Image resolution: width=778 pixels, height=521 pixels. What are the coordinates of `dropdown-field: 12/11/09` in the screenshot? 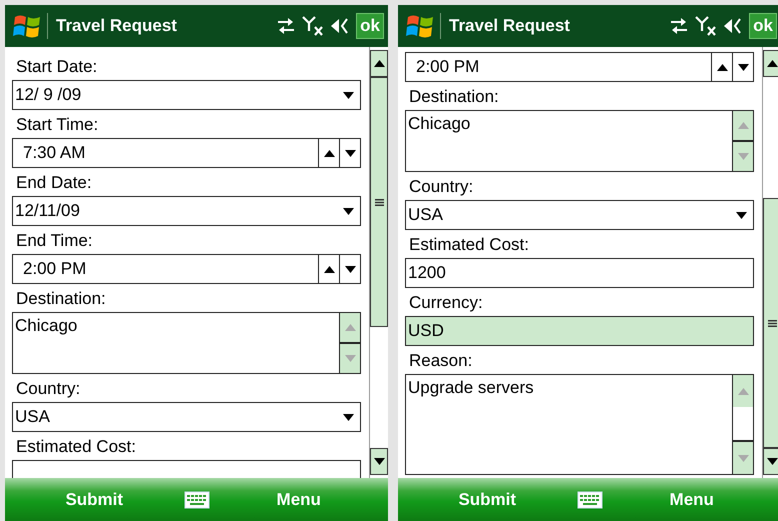 It's located at (186, 211).